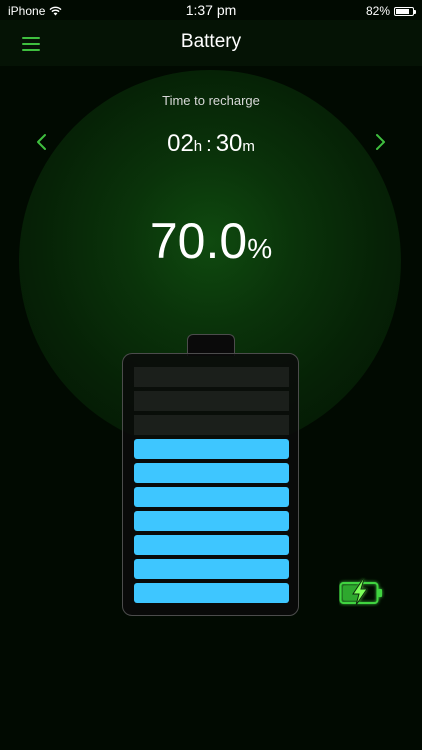  Describe the element at coordinates (248, 146) in the screenshot. I see `minutes-unit: m` at that location.